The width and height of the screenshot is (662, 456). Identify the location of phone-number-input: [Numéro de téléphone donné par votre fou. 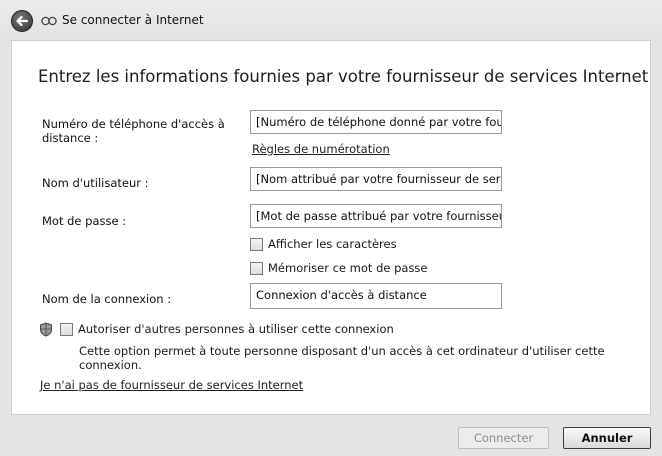
(376, 122).